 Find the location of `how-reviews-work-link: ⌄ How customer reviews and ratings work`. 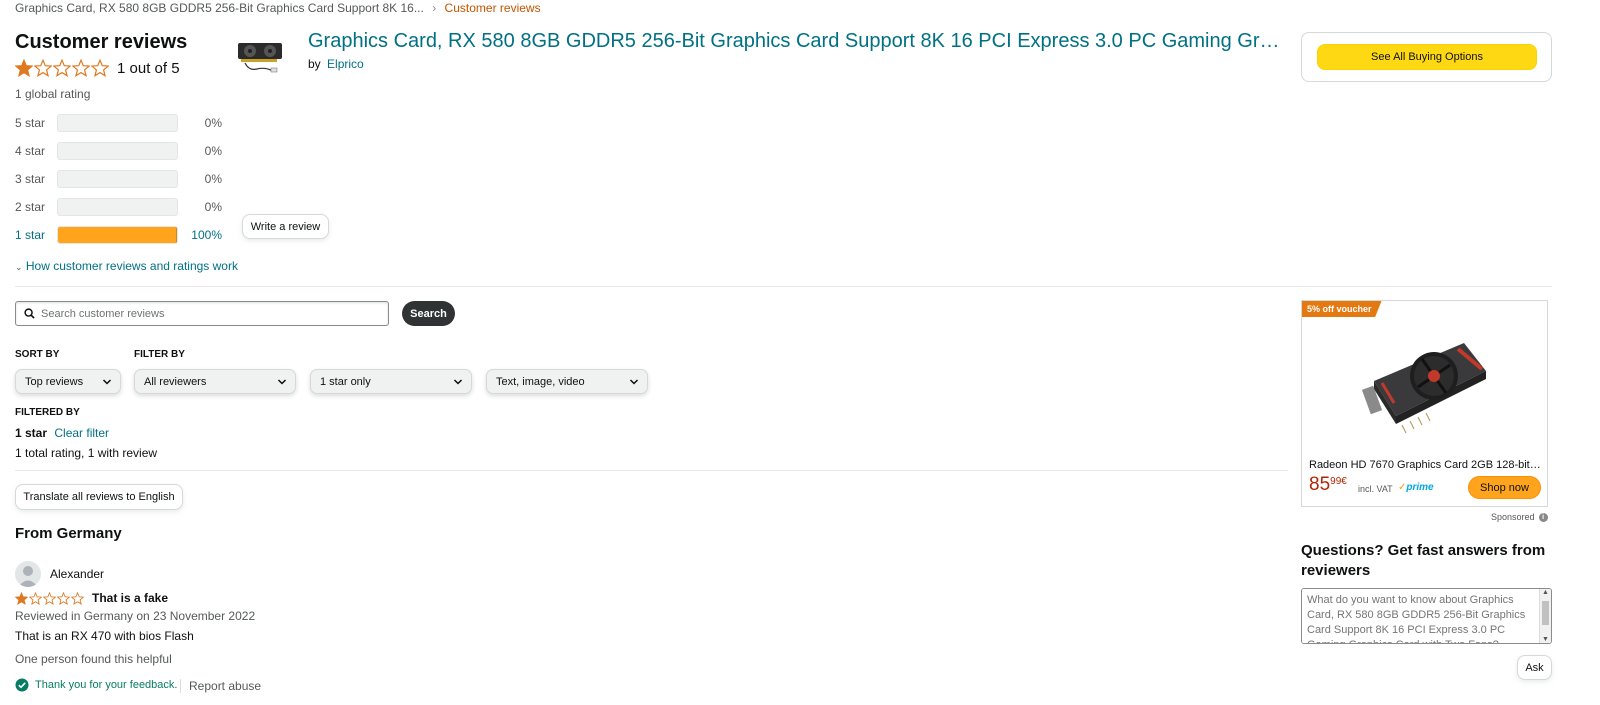

how-reviews-work-link: ⌄ How customer reviews and ratings work is located at coordinates (126, 266).